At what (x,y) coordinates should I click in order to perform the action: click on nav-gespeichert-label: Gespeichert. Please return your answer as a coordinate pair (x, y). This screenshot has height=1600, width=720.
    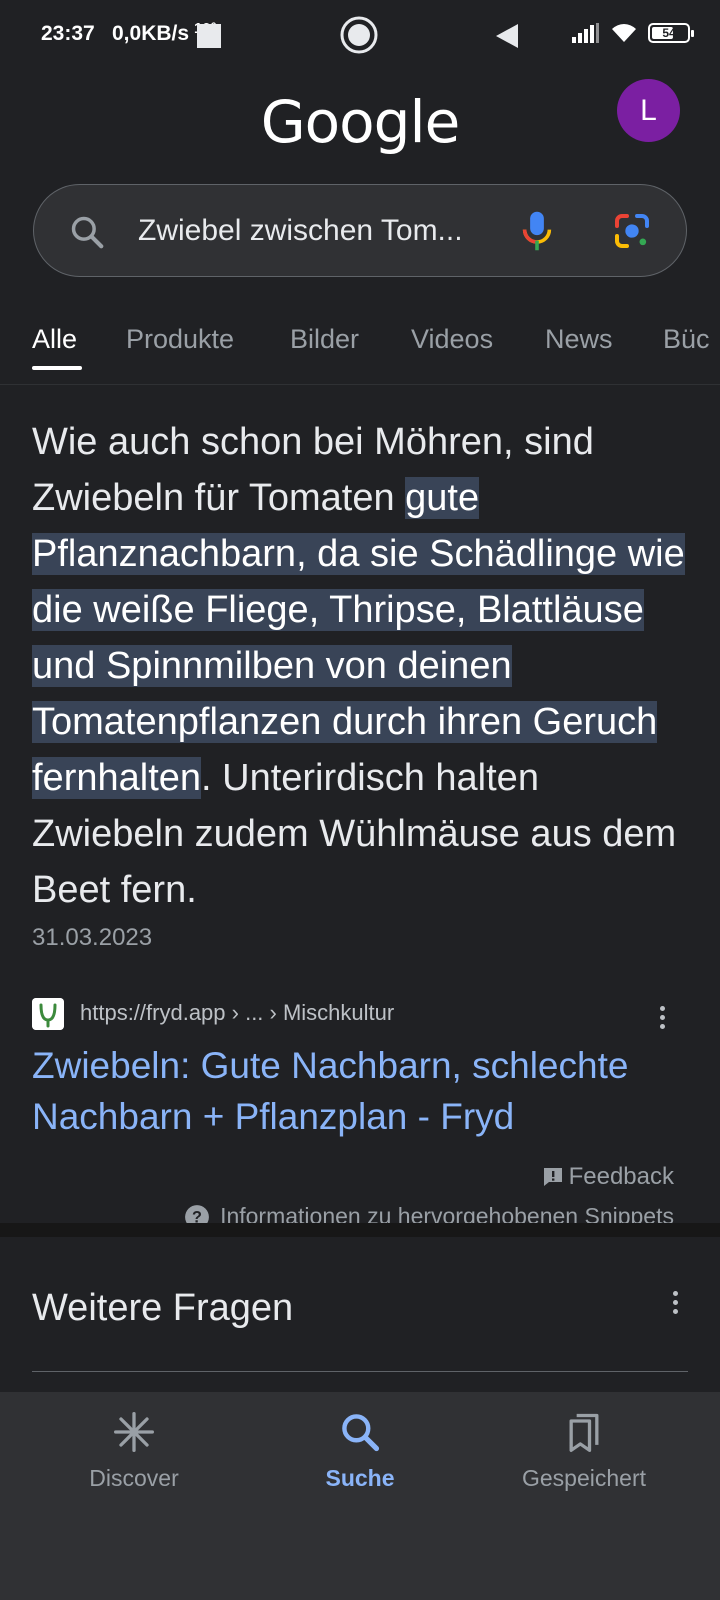
    Looking at the image, I should click on (583, 1478).